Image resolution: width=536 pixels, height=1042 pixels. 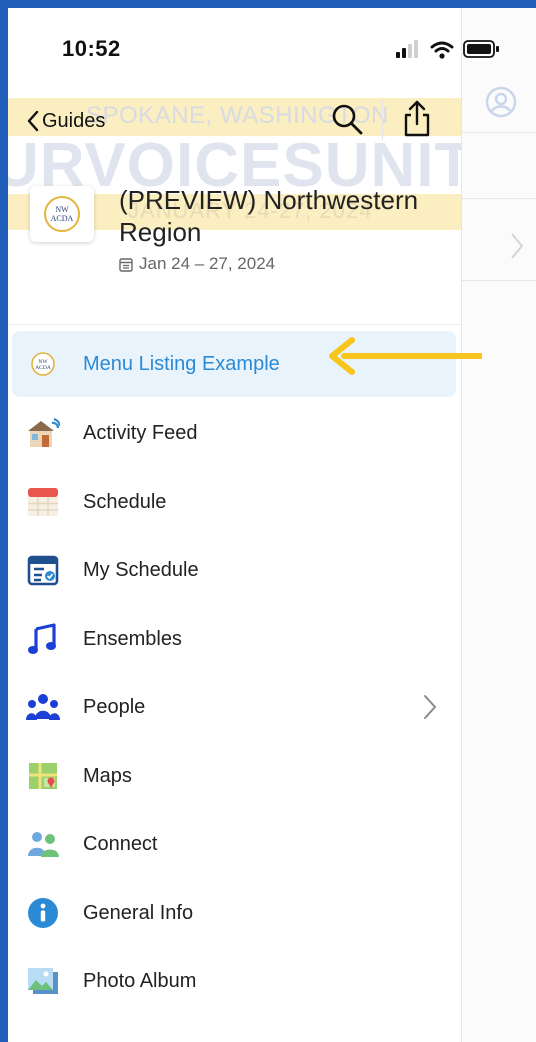 I want to click on chevron-left-icon, so click(x=33, y=121).